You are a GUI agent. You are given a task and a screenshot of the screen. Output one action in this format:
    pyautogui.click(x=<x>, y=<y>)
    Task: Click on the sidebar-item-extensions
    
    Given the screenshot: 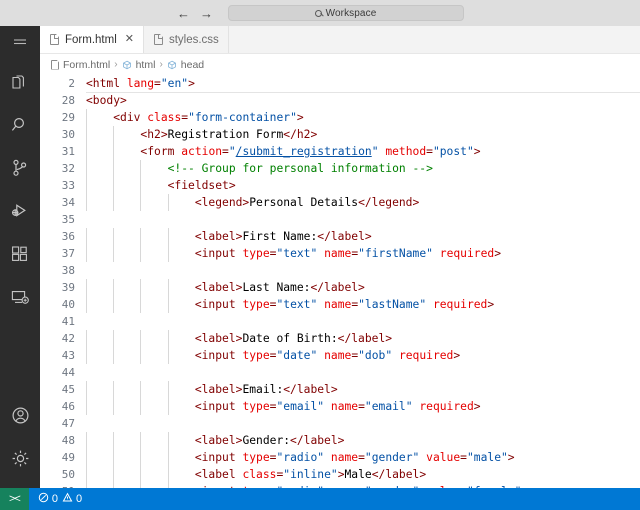 What is the action you would take?
    pyautogui.click(x=20, y=253)
    